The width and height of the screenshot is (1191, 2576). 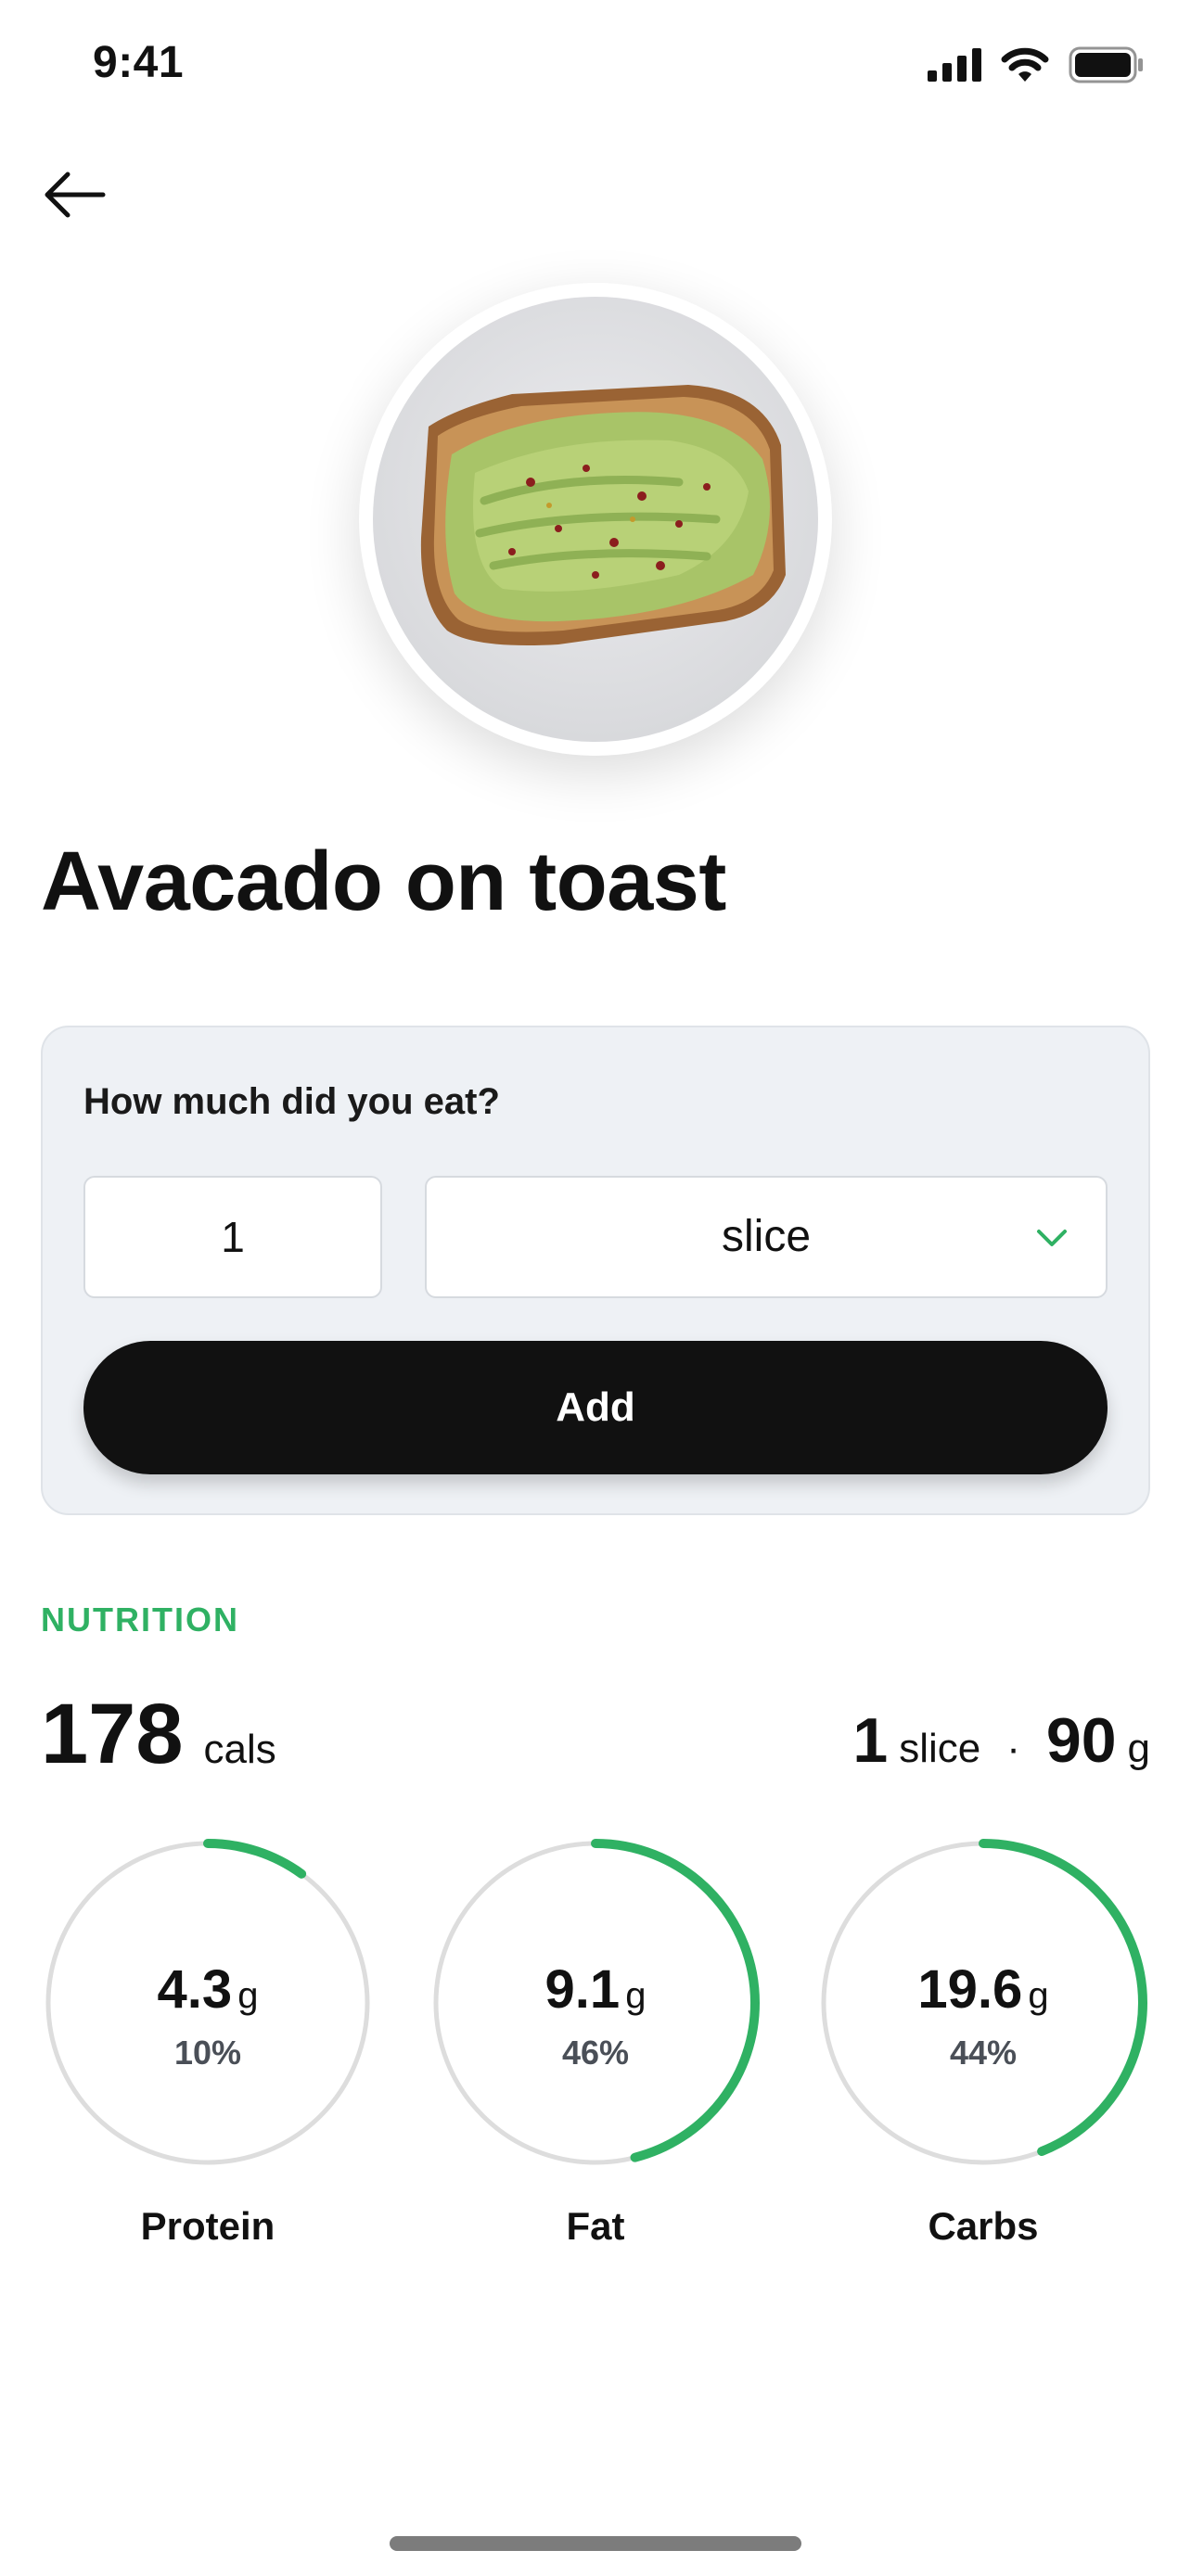 I want to click on macro-carbs: 19.6 g 44% Carbs, so click(x=983, y=2043).